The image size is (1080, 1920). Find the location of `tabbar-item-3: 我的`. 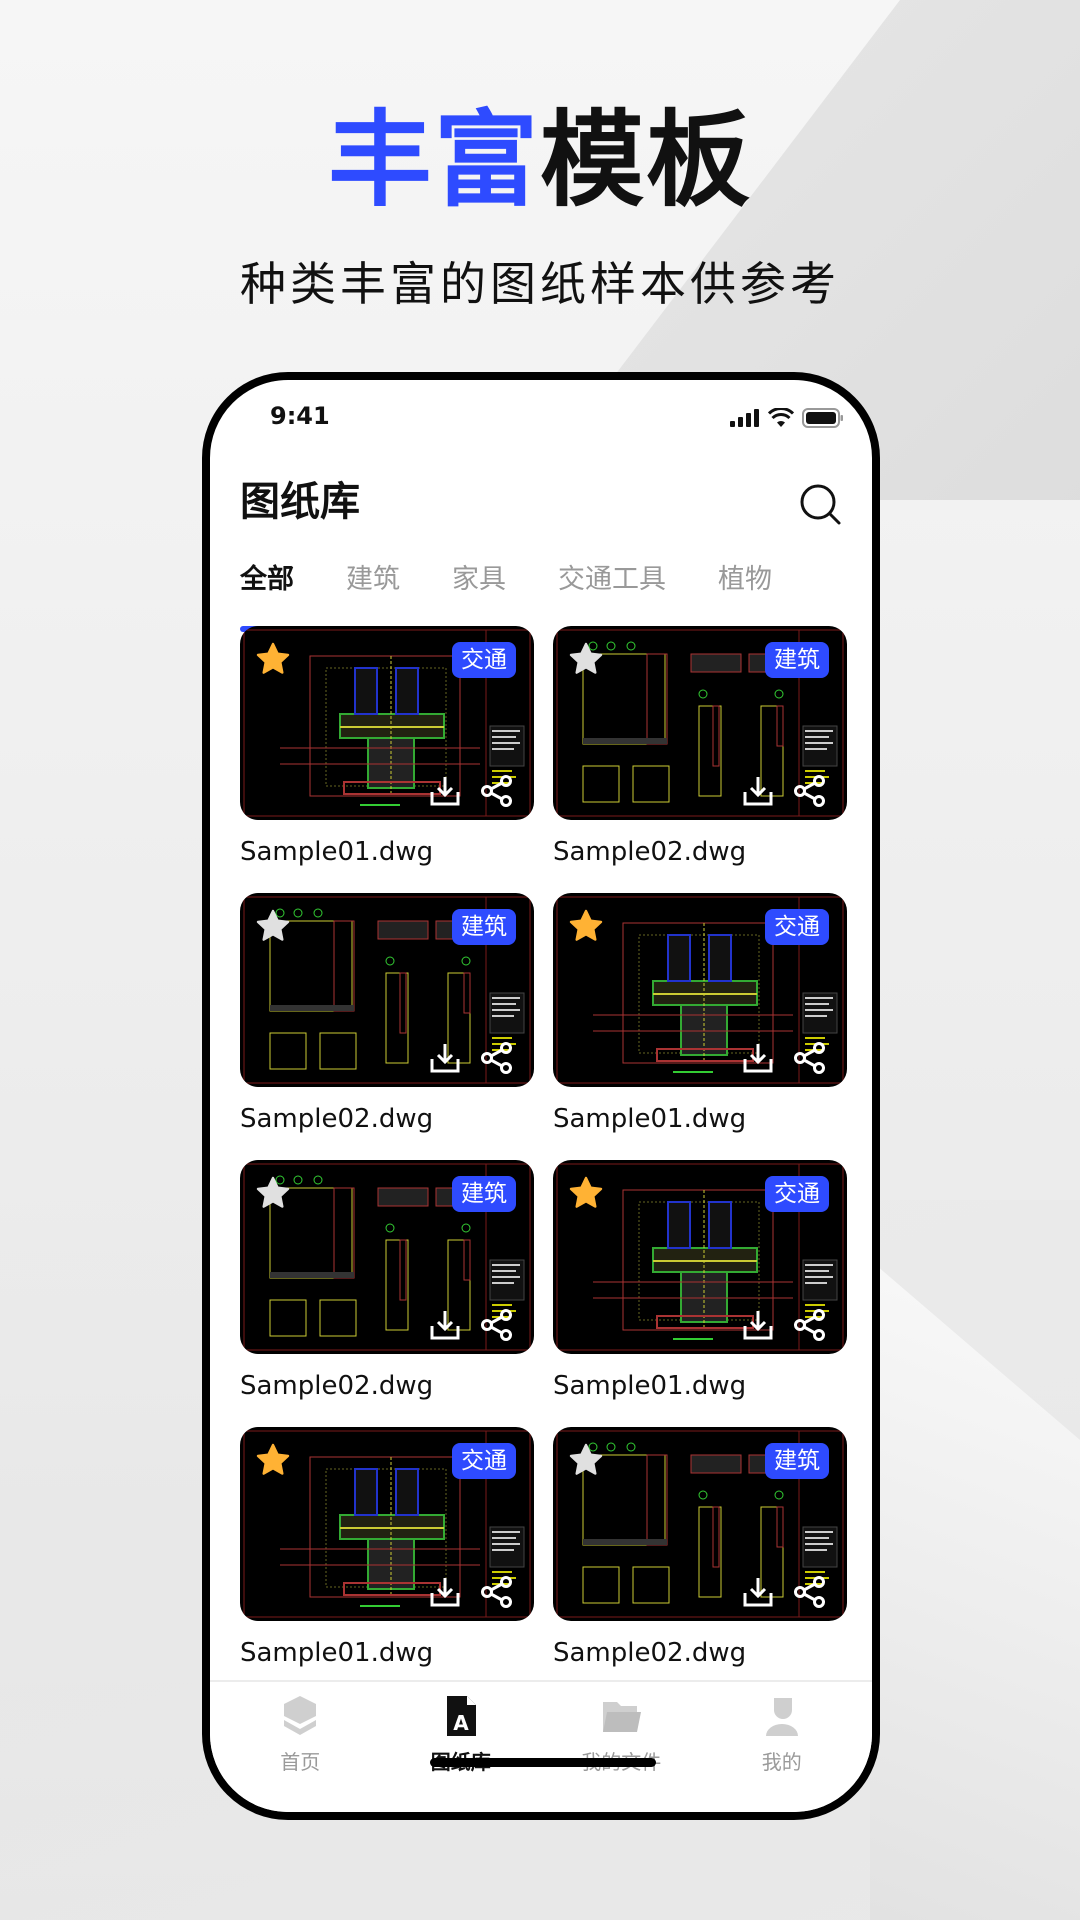

tabbar-item-3: 我的 is located at coordinates (782, 1734).